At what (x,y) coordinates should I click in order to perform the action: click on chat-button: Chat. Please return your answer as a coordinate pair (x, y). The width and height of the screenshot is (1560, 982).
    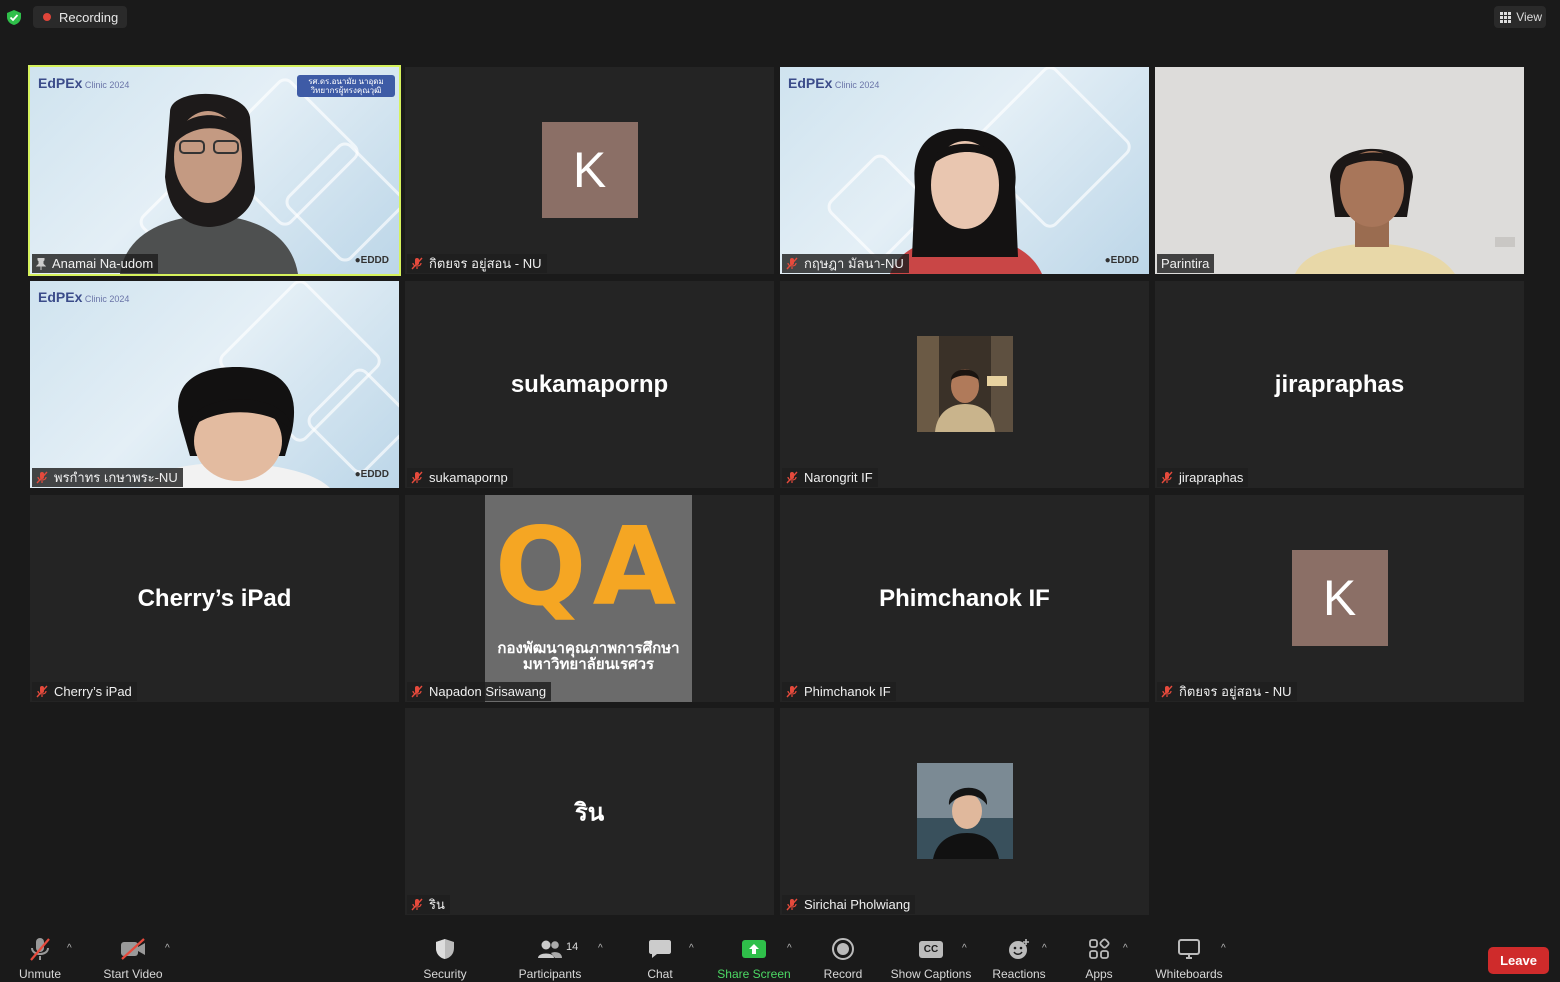
    Looking at the image, I should click on (660, 958).